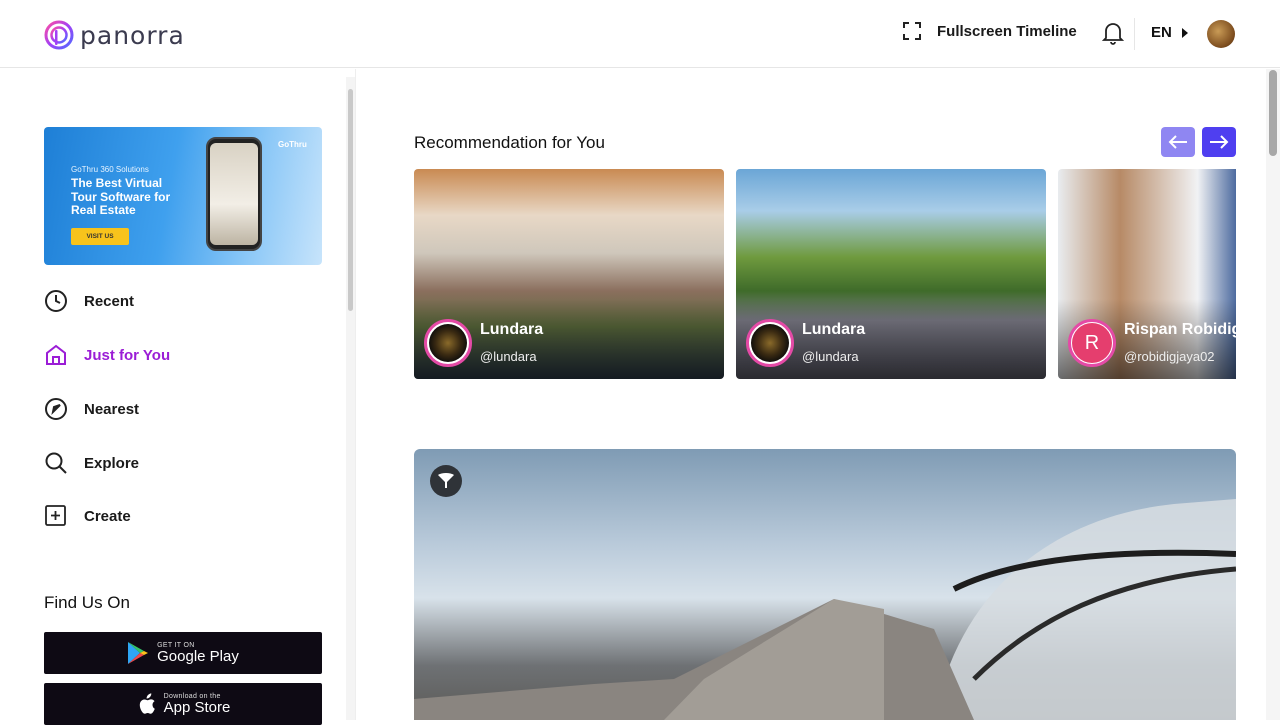 This screenshot has height=725, width=1280. Describe the element at coordinates (1184, 32) in the screenshot. I see `caret-right-icon` at that location.